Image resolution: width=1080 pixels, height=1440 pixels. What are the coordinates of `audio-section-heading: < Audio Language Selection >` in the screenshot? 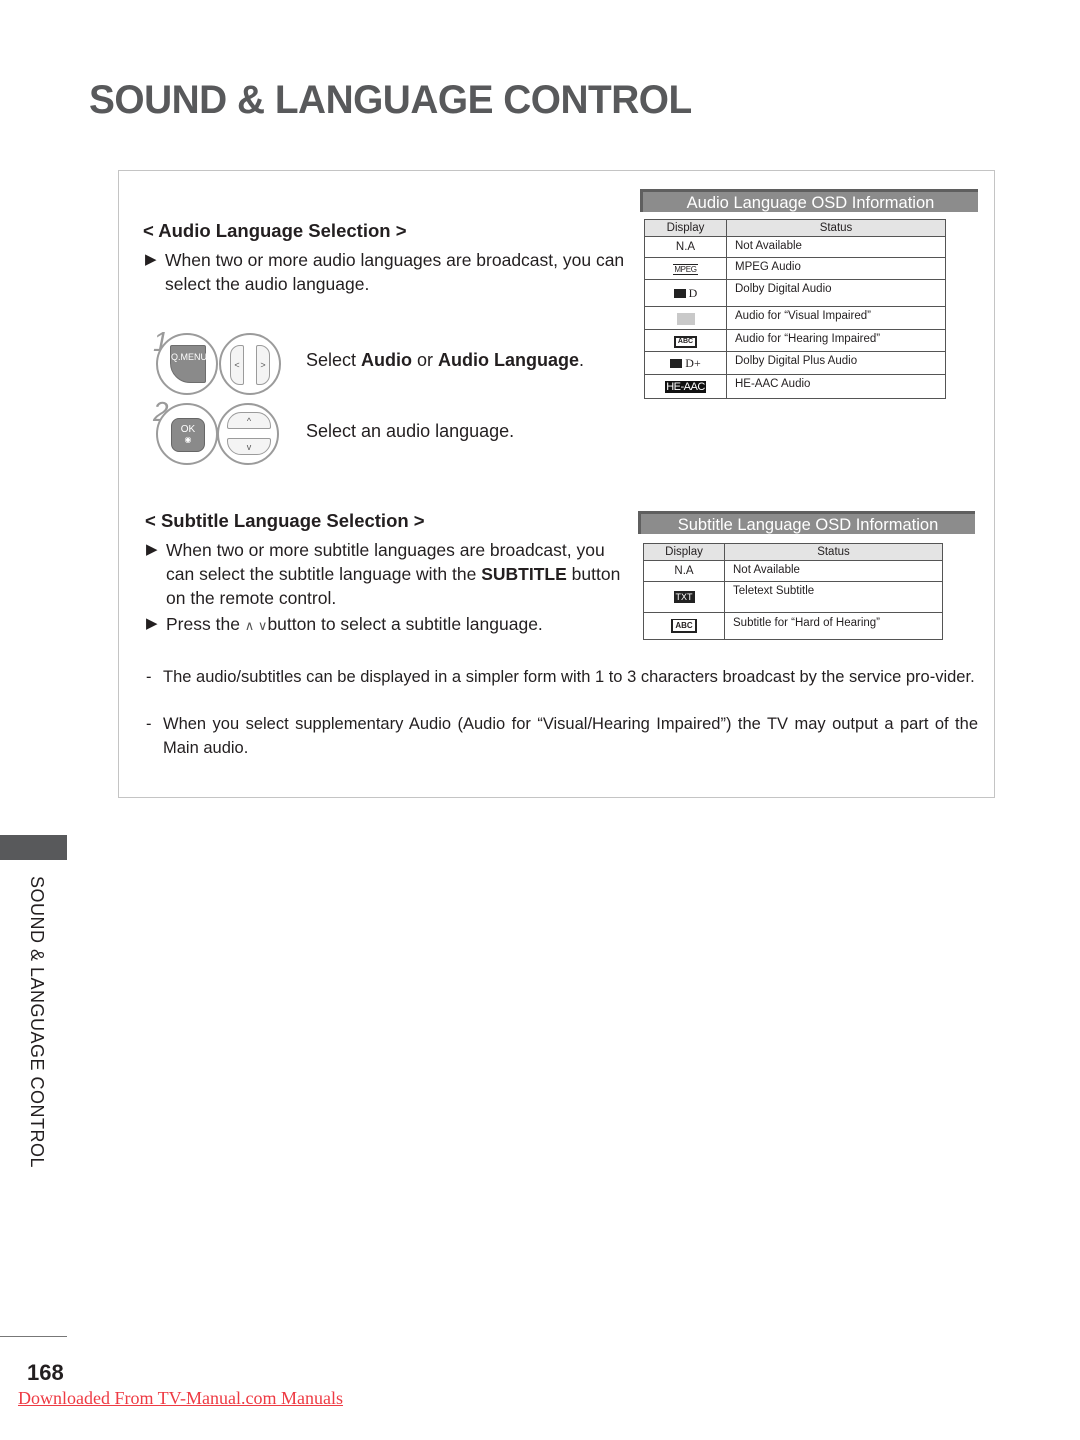 It's located at (275, 230).